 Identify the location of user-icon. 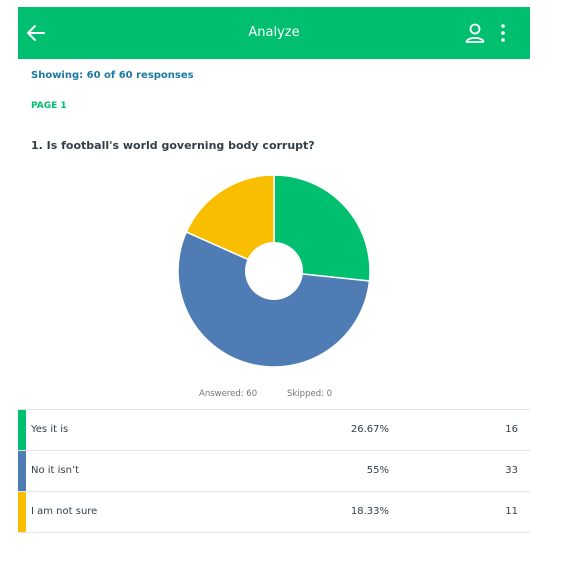
(475, 33).